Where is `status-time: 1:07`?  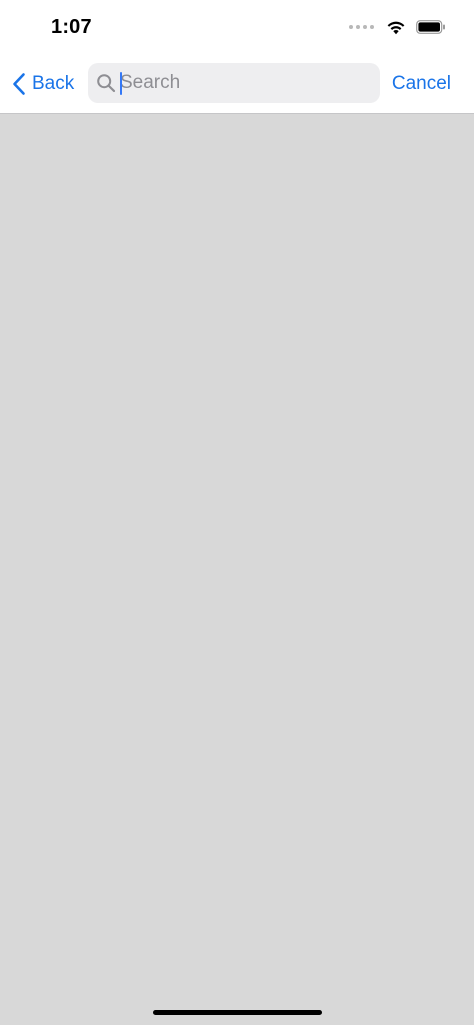 status-time: 1:07 is located at coordinates (71, 27).